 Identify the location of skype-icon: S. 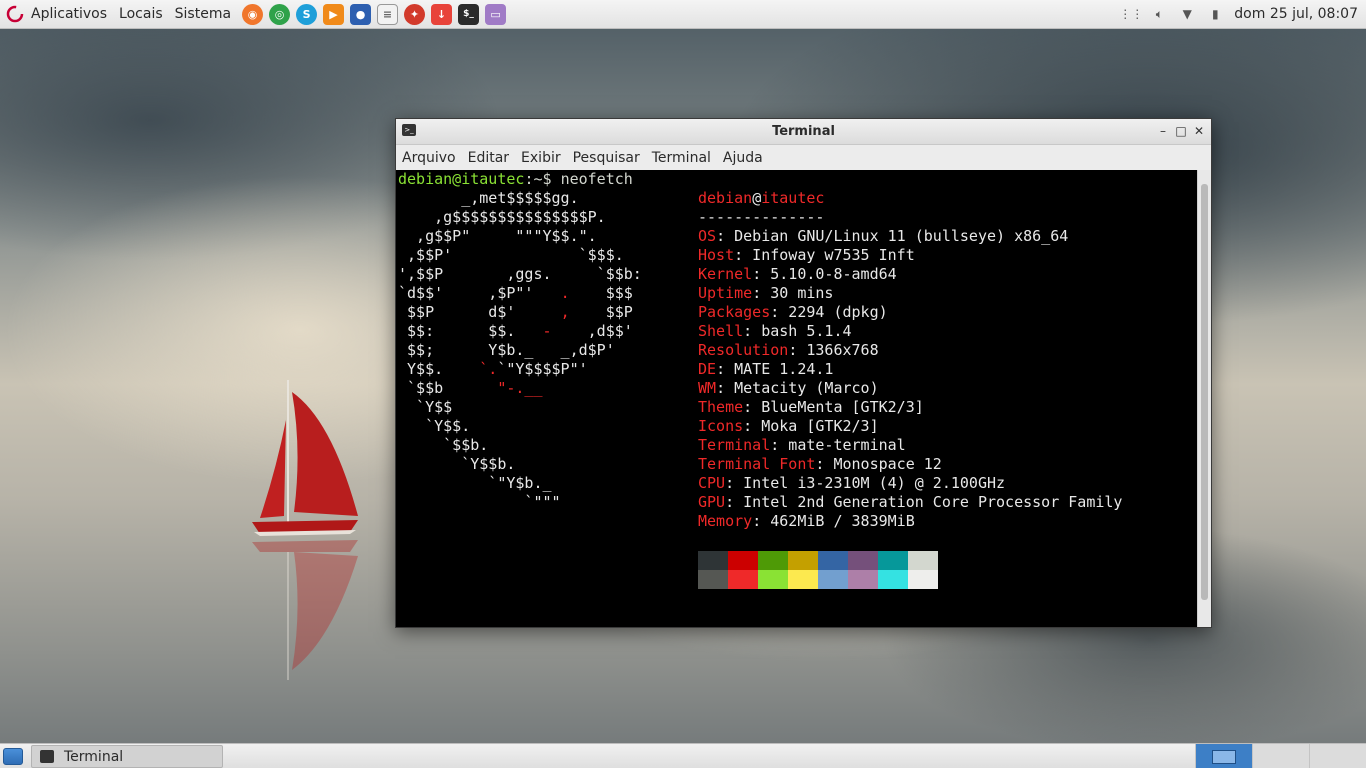
(307, 14).